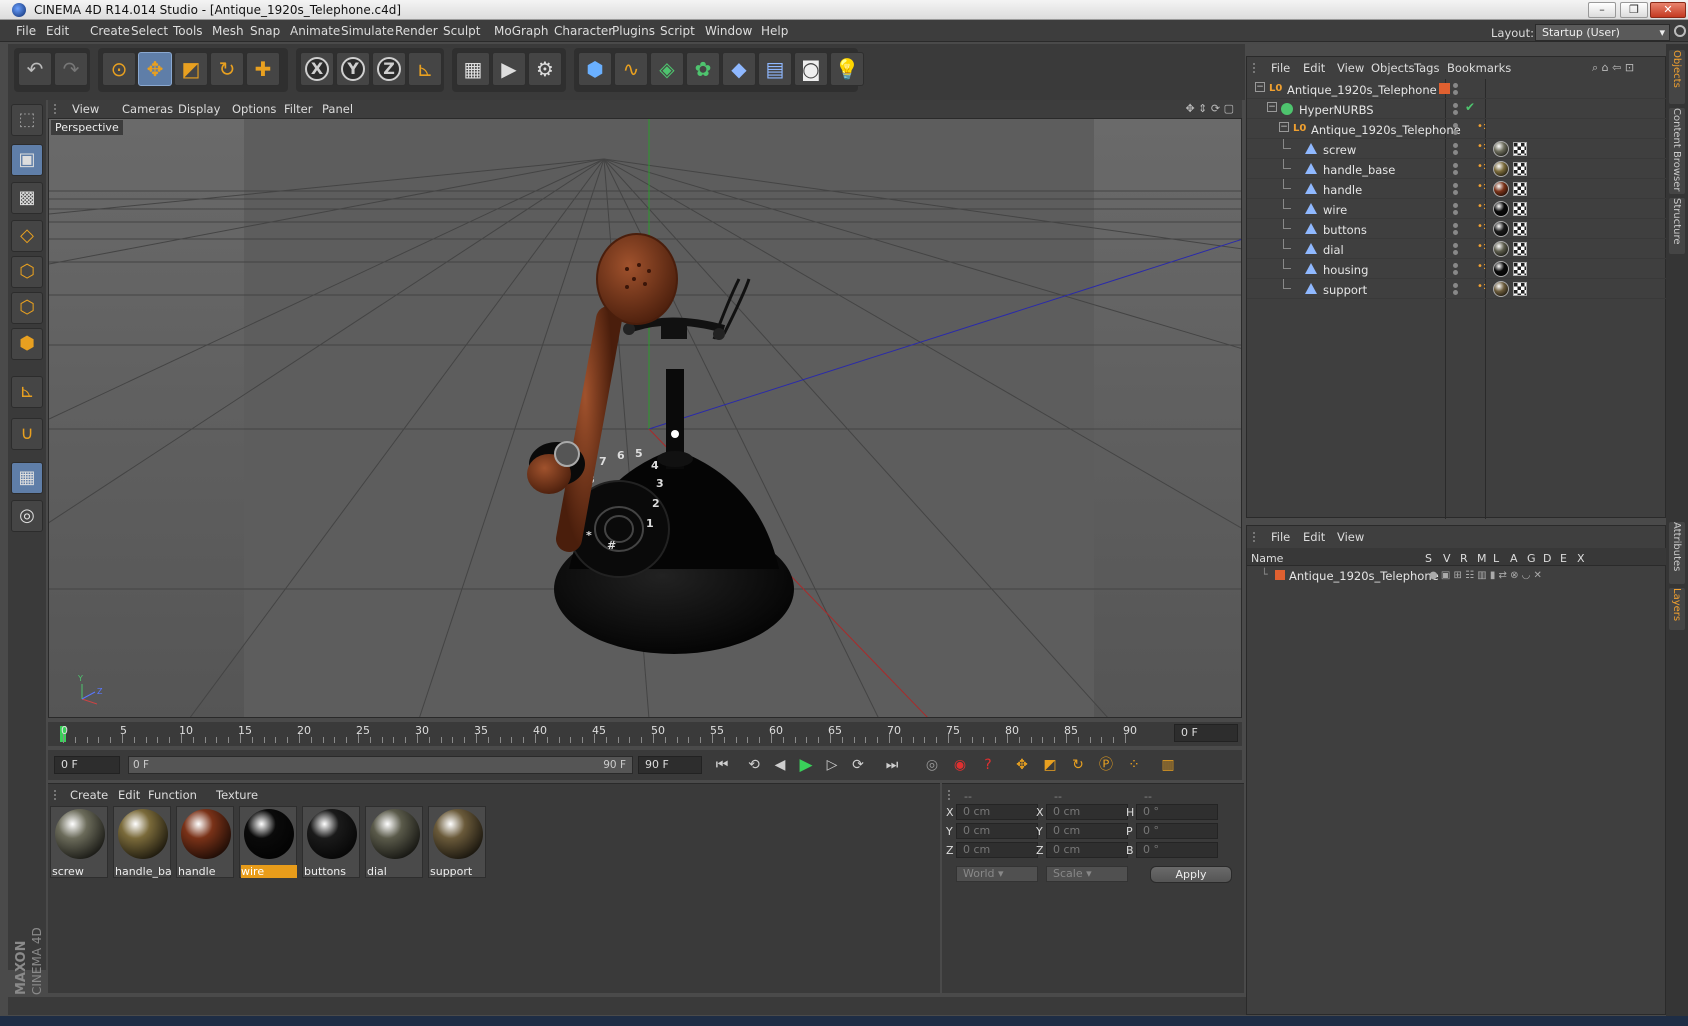 This screenshot has height=1026, width=1688. I want to click on timeline-ruler: 0 5 10 15 20 25 30 35 40 45 50 55 60 65 70 75 80 85 90, so click(615, 734).